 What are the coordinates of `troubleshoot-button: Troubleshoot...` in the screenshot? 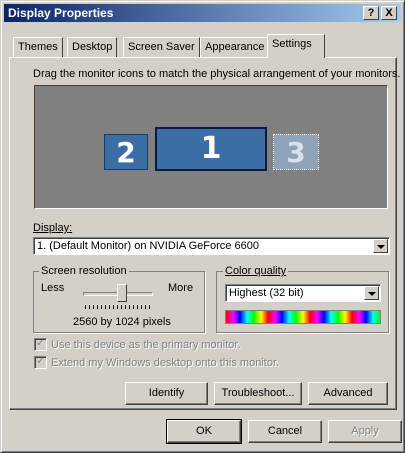 It's located at (258, 393).